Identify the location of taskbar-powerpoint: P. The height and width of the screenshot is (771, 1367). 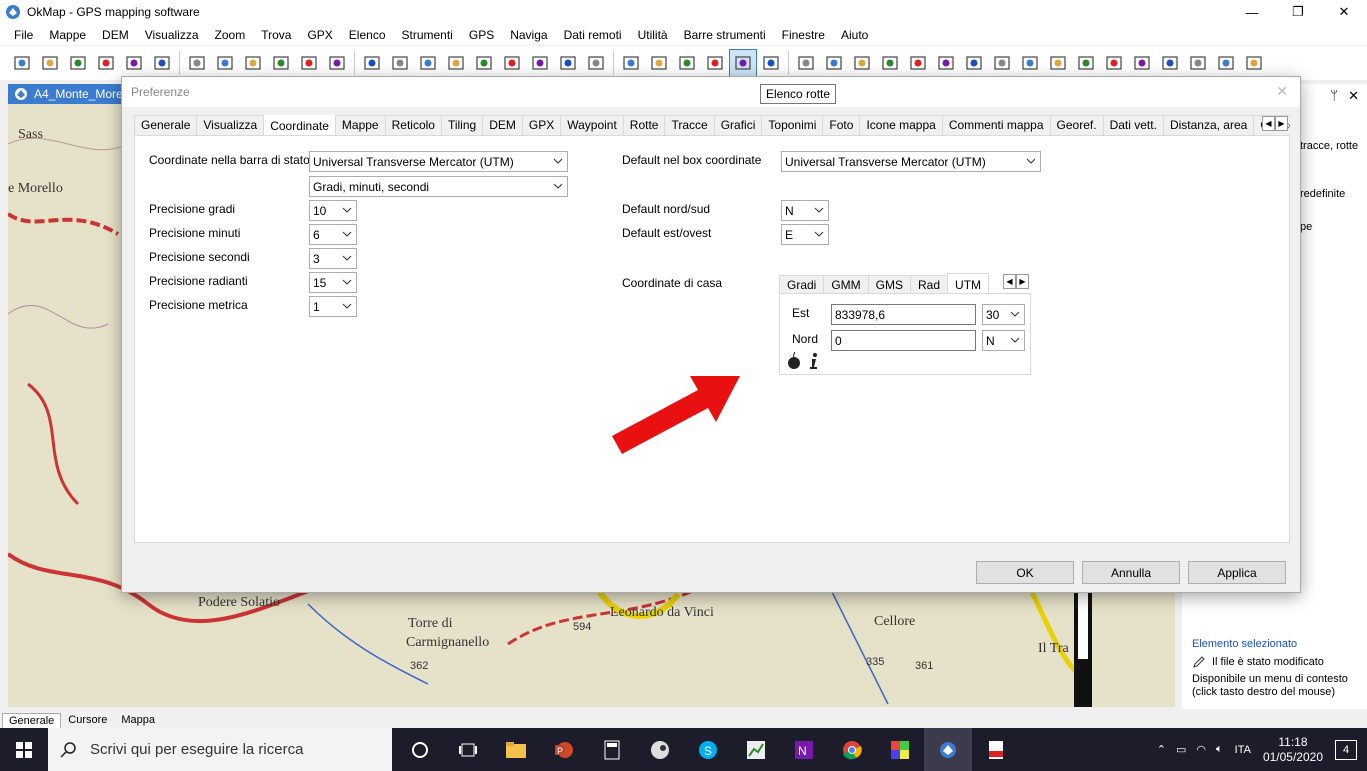
(564, 749).